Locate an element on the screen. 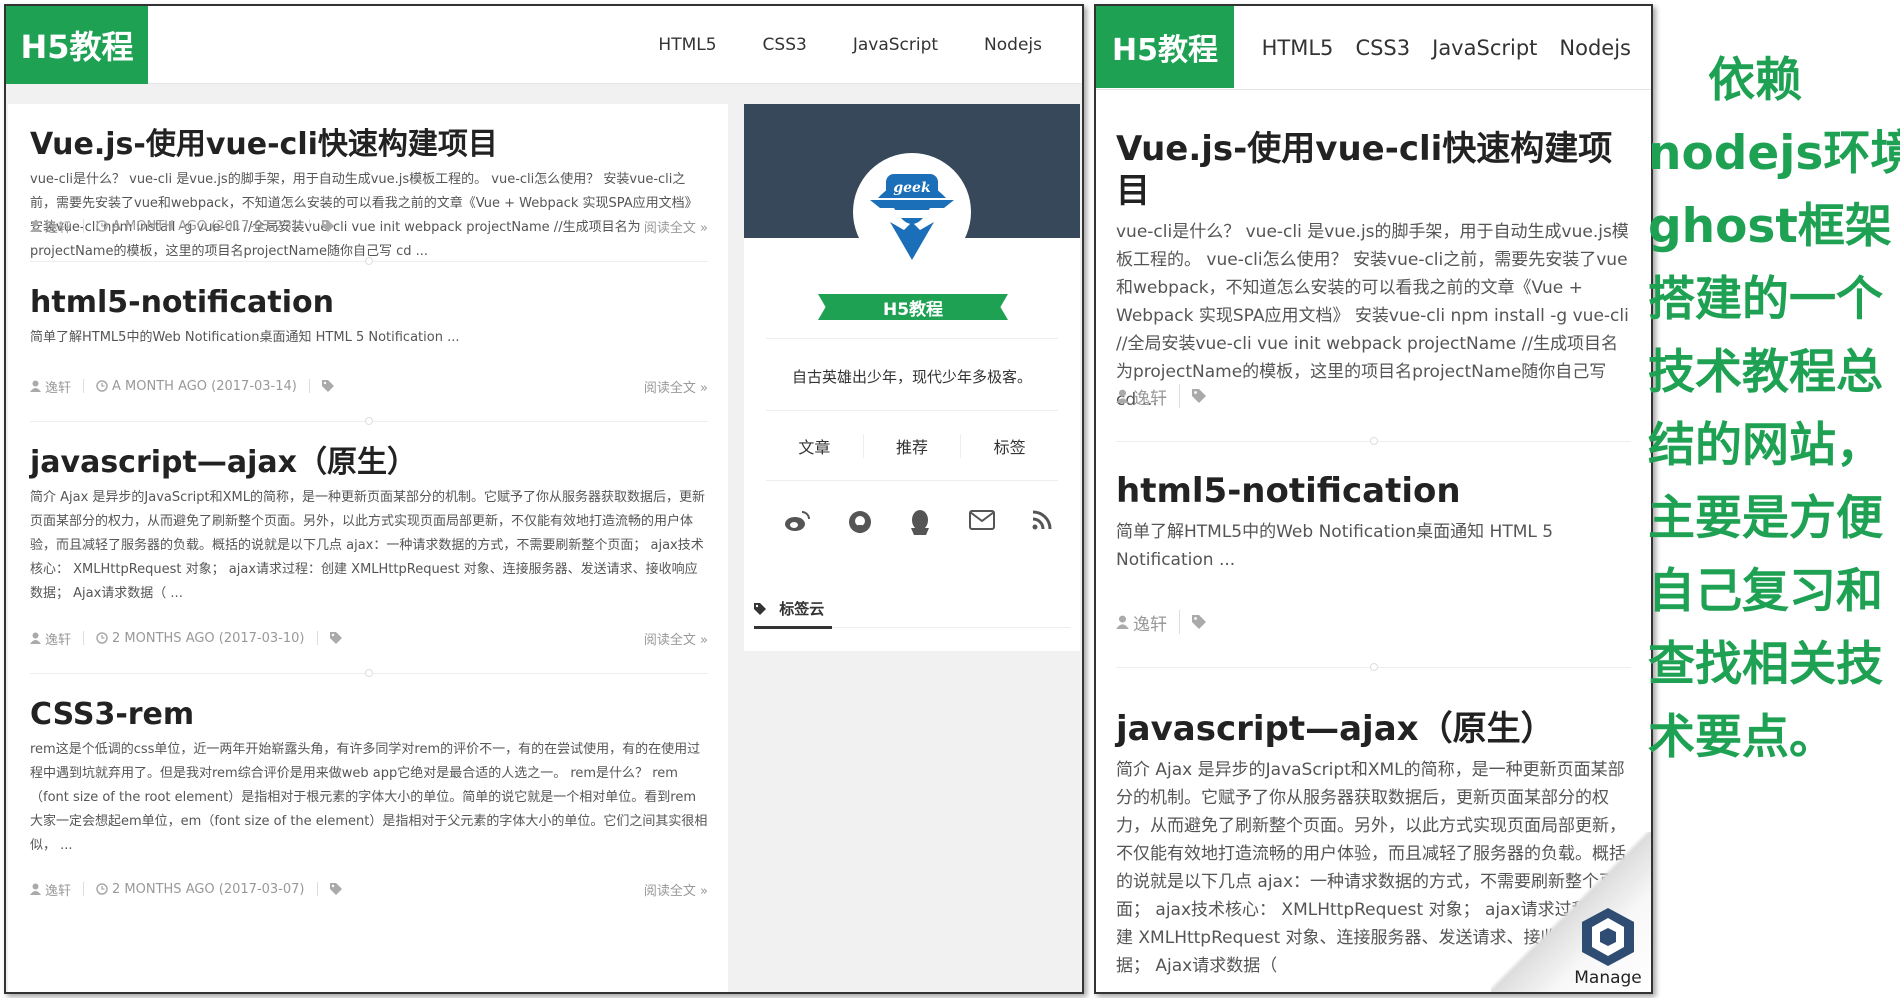 Image resolution: width=1900 pixels, height=998 pixels. caption-line: 查找相关技 is located at coordinates (1765, 664).